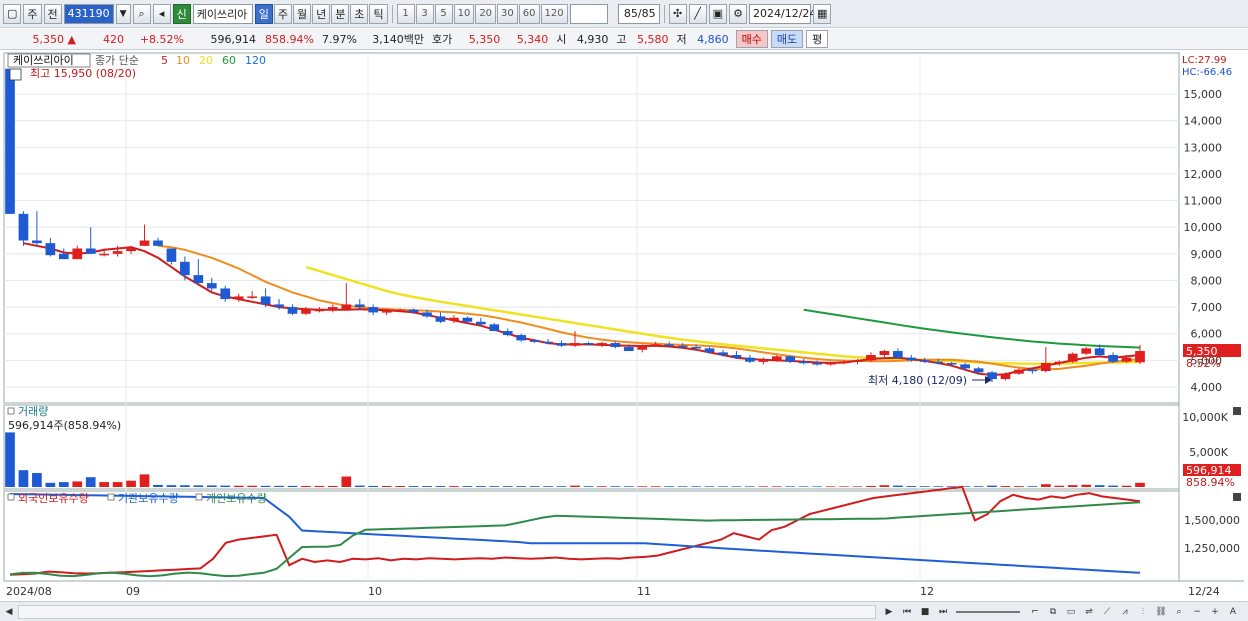  I want to click on interval-button: 60, so click(529, 13).